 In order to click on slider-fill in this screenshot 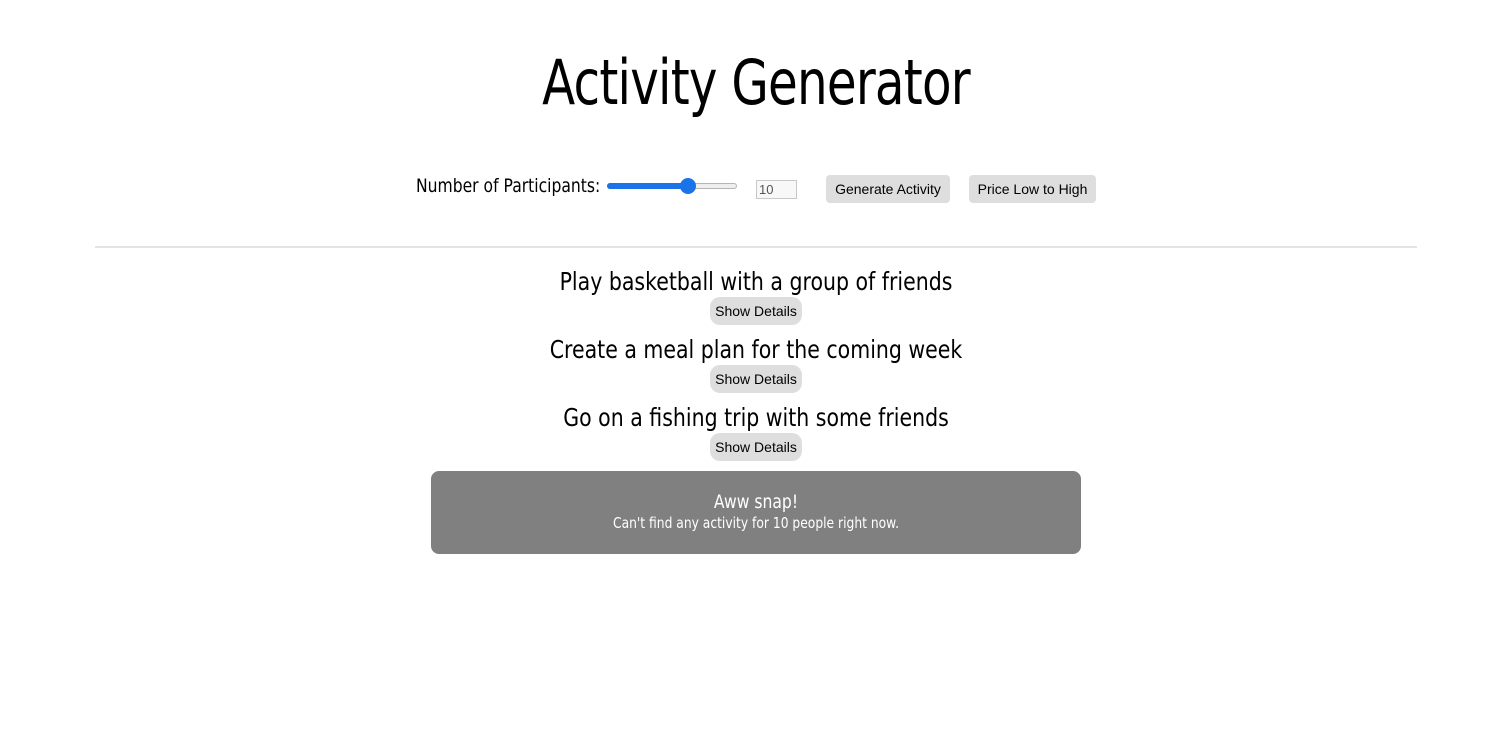, I will do `click(647, 186)`.